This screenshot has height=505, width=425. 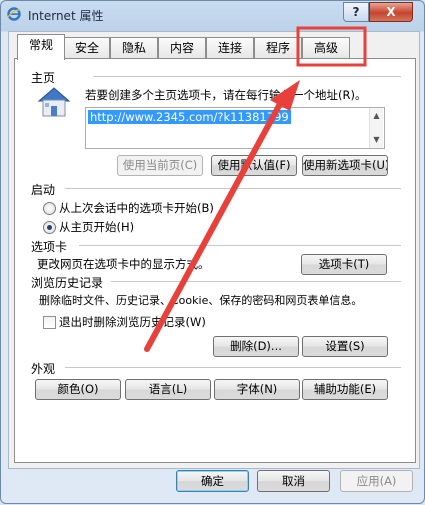 What do you see at coordinates (376, 128) in the screenshot?
I see `textarea-scrollbar: ▲ ▼` at bounding box center [376, 128].